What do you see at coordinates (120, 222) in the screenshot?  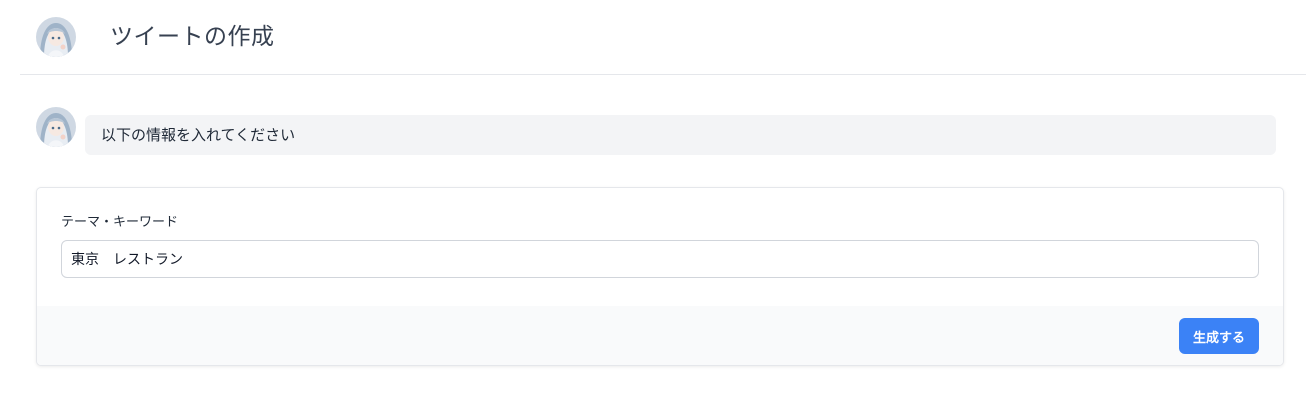 I see `keyword-field-label: テーマ・キーワード` at bounding box center [120, 222].